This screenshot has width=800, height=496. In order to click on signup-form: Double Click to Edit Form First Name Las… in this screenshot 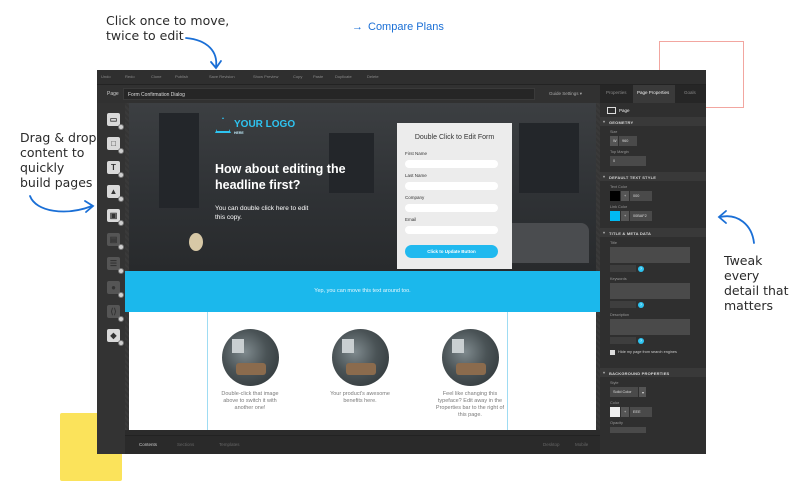, I will do `click(454, 196)`.